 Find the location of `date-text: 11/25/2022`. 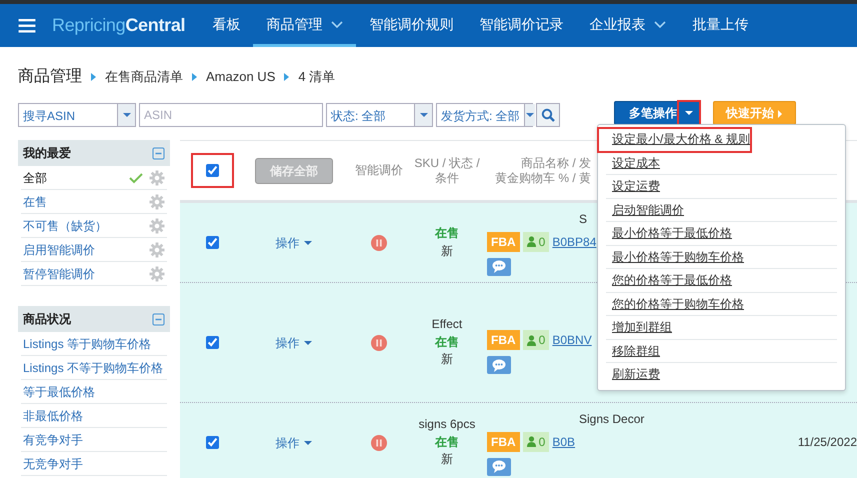

date-text: 11/25/2022 is located at coordinates (827, 442).